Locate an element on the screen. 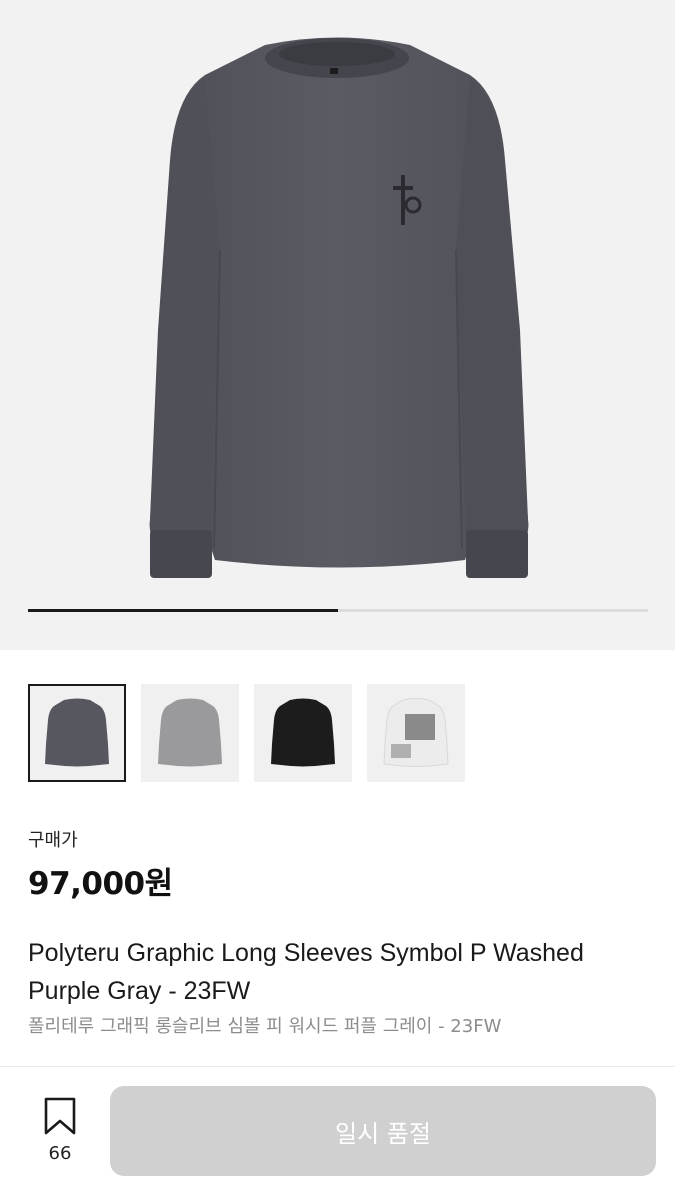  price-value: 97,000원 is located at coordinates (100, 884).